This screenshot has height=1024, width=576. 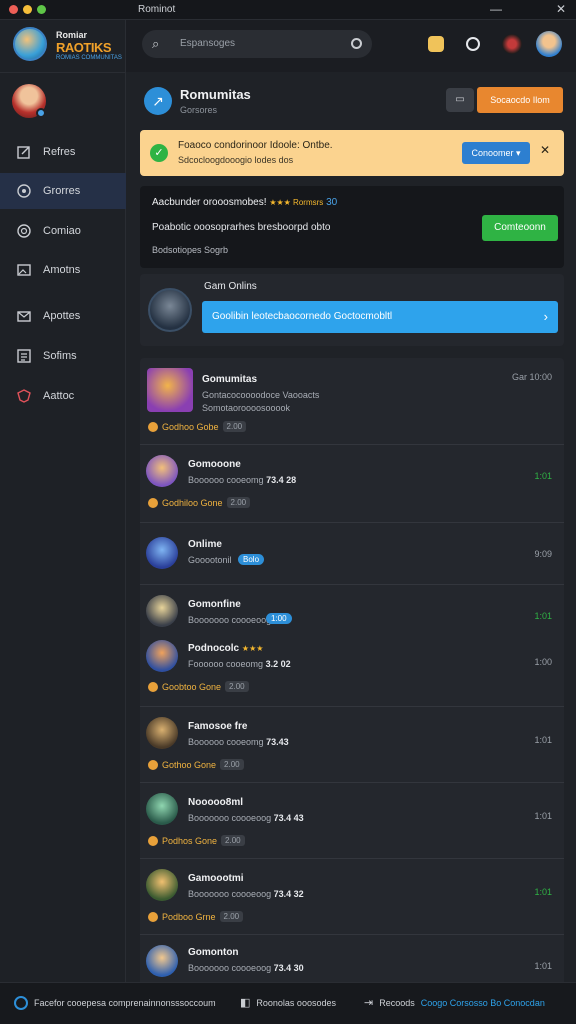 I want to click on tag-label: Godhoo Gobe, so click(x=190, y=426).